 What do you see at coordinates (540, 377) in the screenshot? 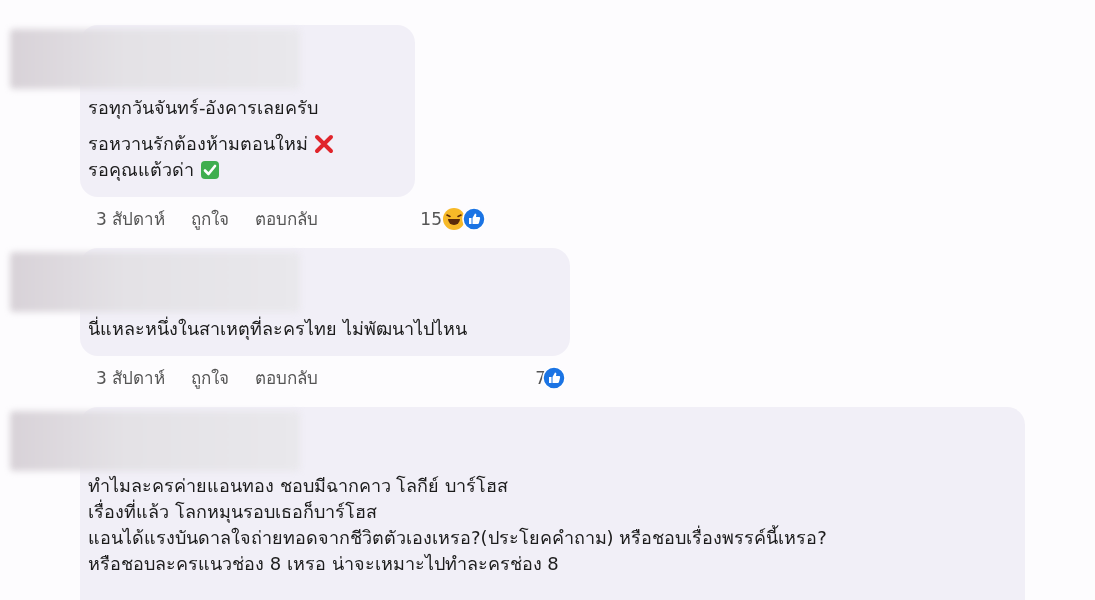
I see `reaction-count: 7` at bounding box center [540, 377].